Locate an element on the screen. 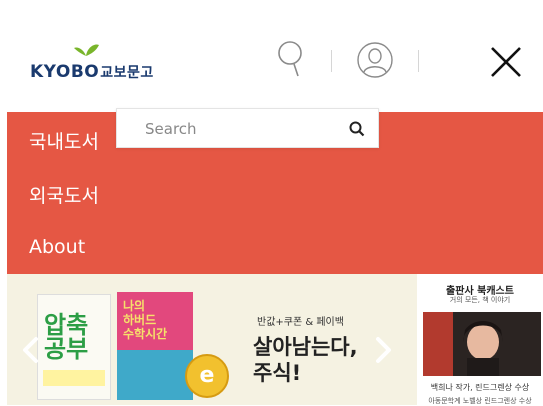 The width and height of the screenshot is (543, 406). book-illustration is located at coordinates (155, 375).